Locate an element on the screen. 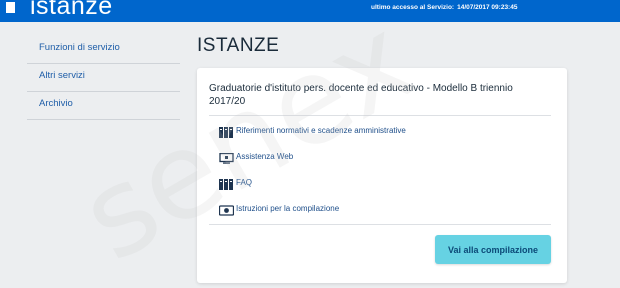 The width and height of the screenshot is (620, 288). vai-alla-compilazione-button: Vai alla compilazione is located at coordinates (493, 249).